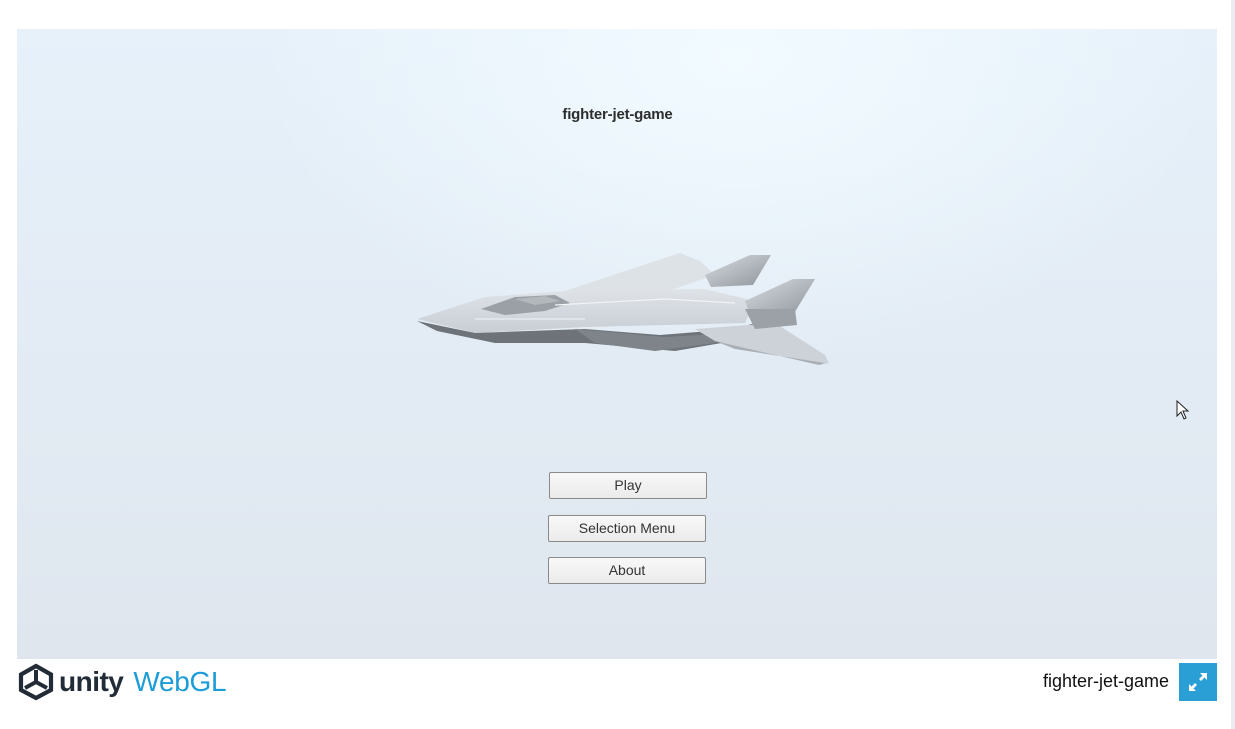 The height and width of the screenshot is (729, 1235). What do you see at coordinates (623, 309) in the screenshot?
I see `fighter-jet-model` at bounding box center [623, 309].